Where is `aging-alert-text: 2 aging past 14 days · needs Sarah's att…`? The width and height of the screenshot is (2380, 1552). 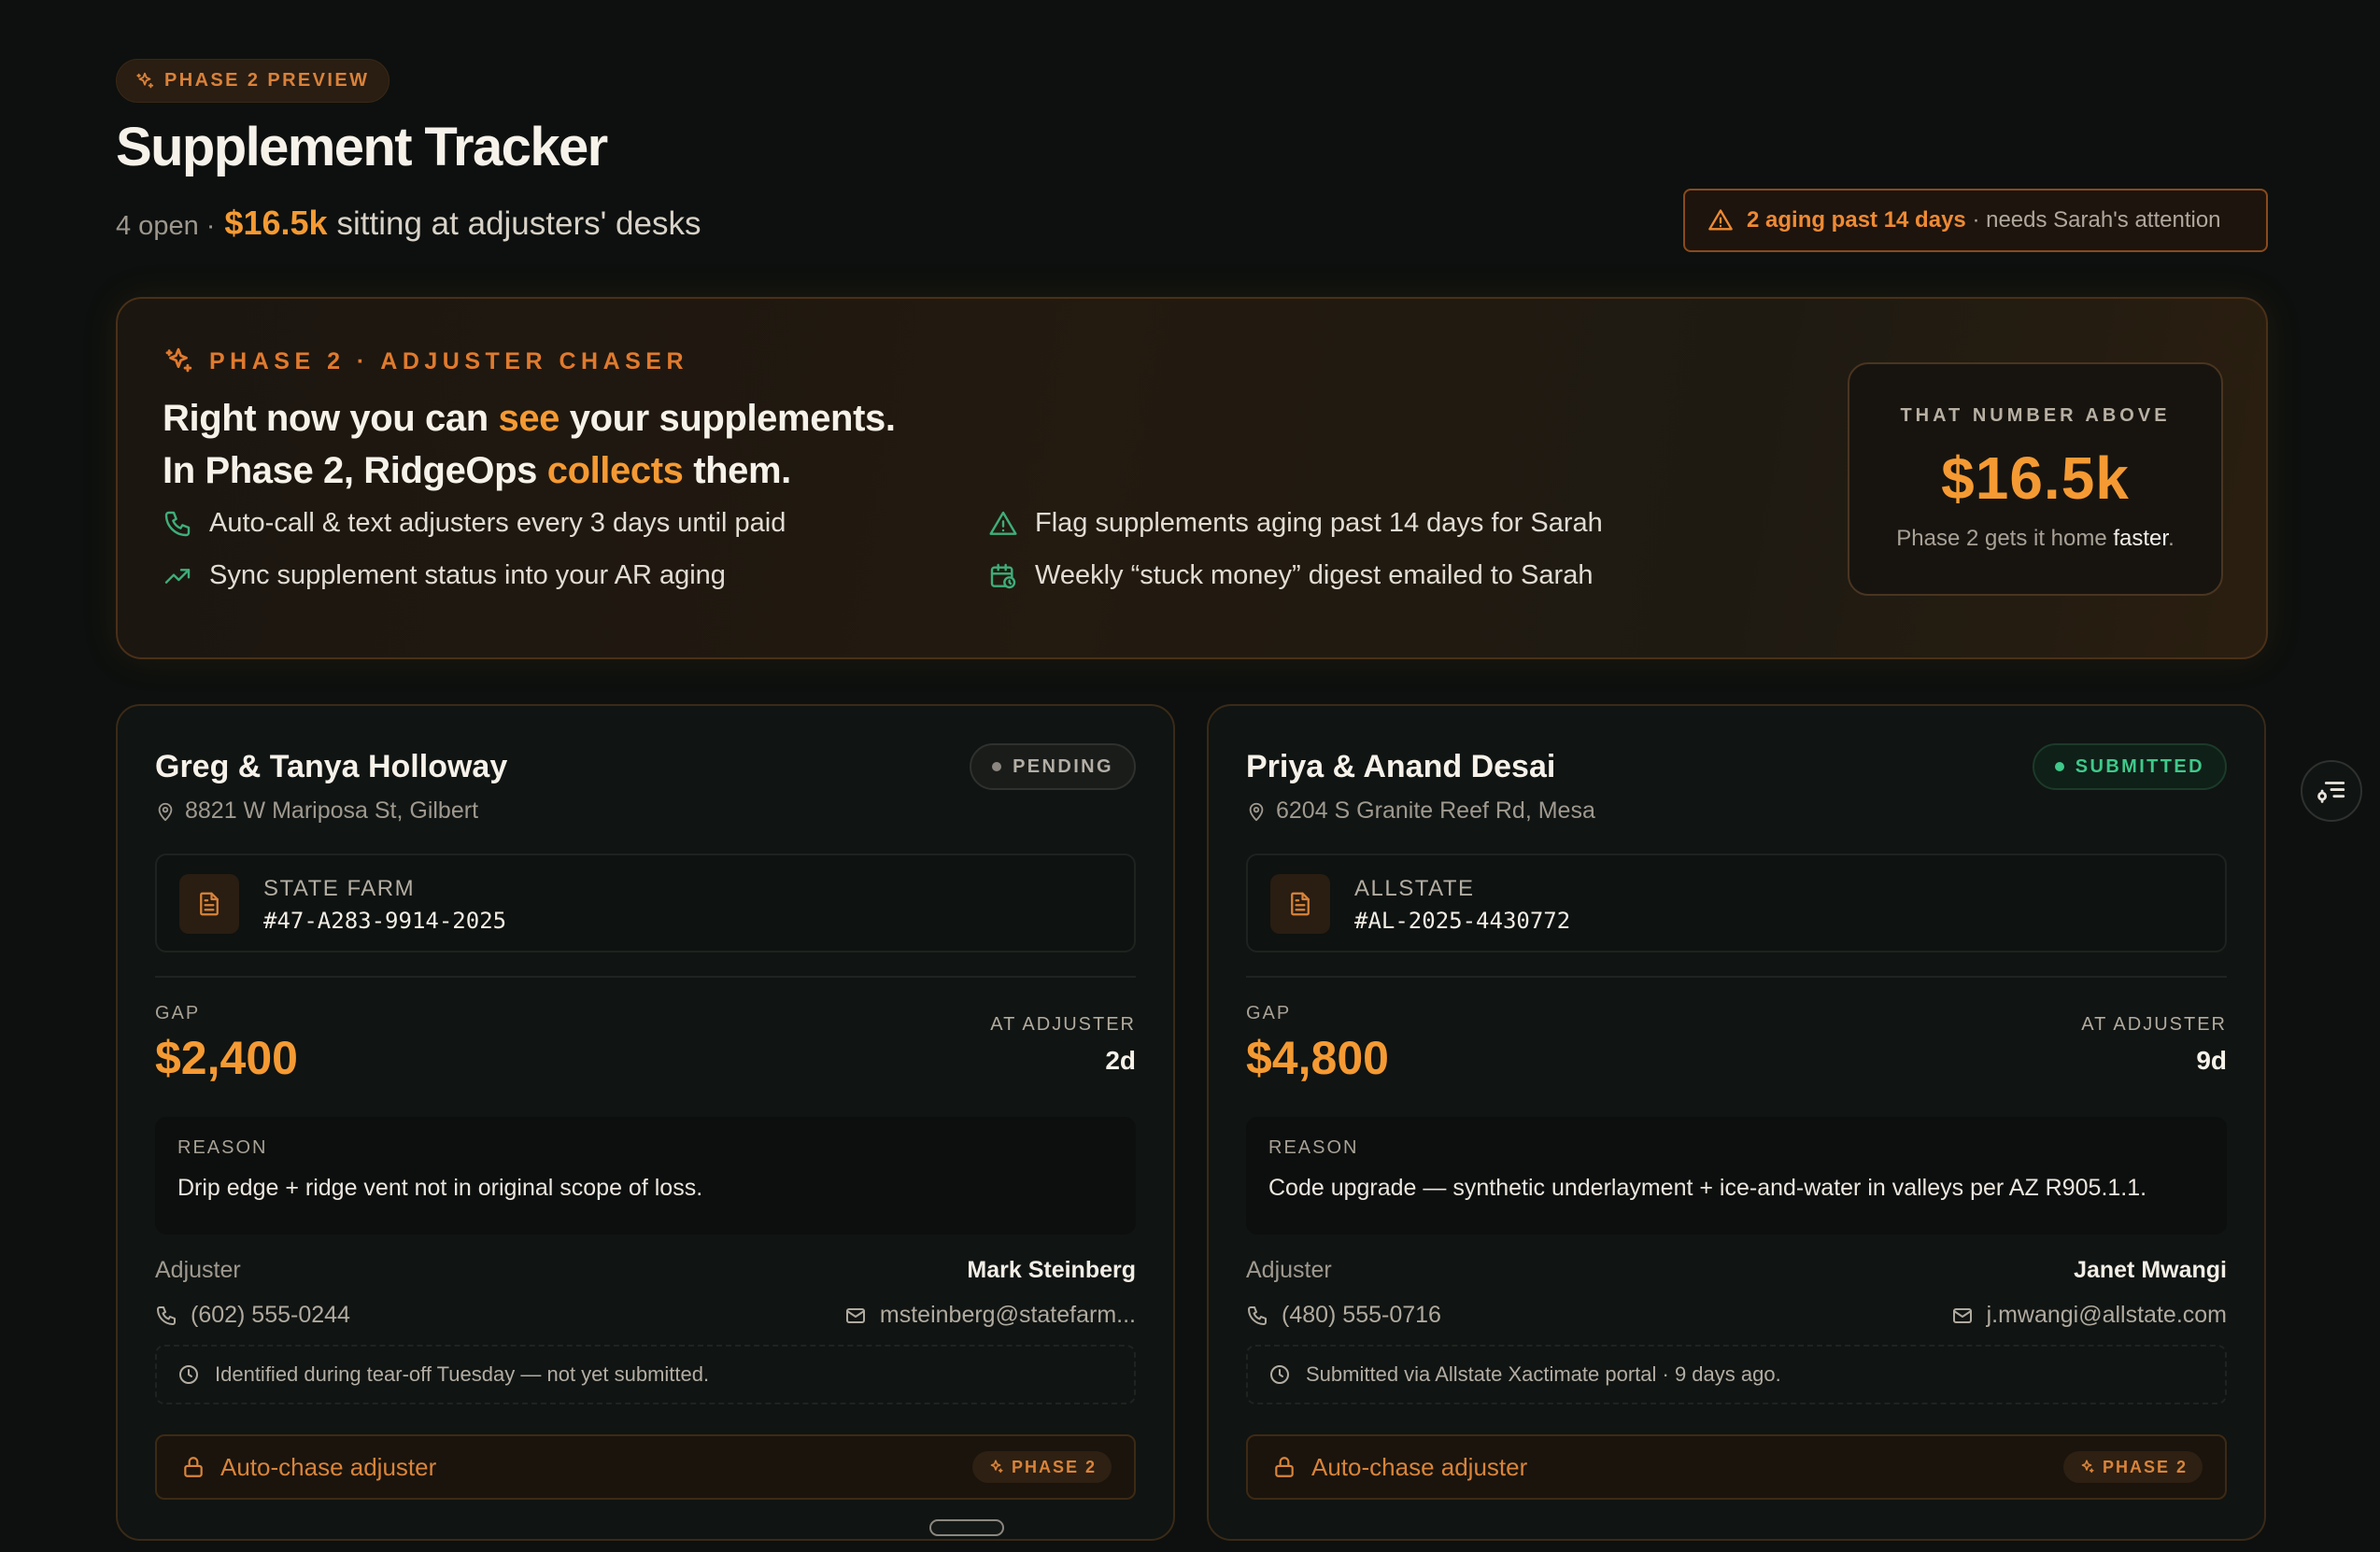 aging-alert-text: 2 aging past 14 days · needs Sarah's att… is located at coordinates (1984, 220).